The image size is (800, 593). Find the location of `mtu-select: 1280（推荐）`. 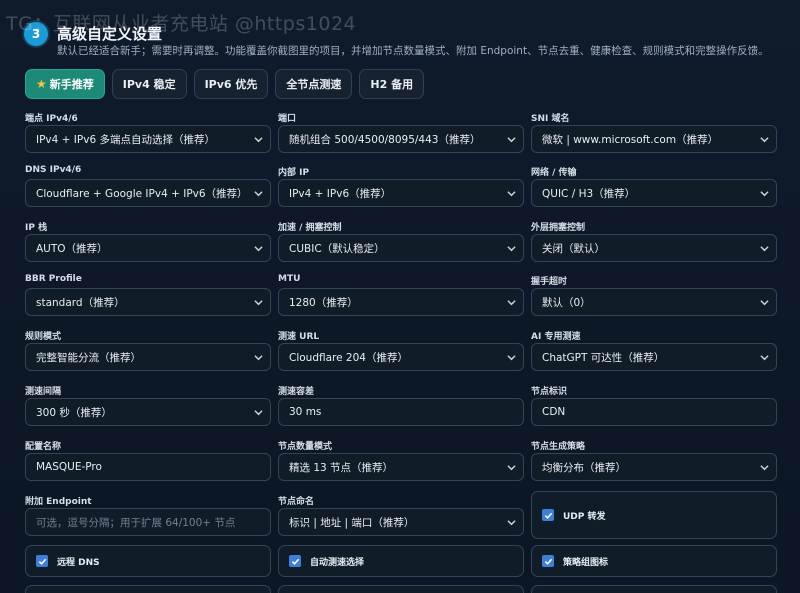

mtu-select: 1280（推荐） is located at coordinates (401, 302).